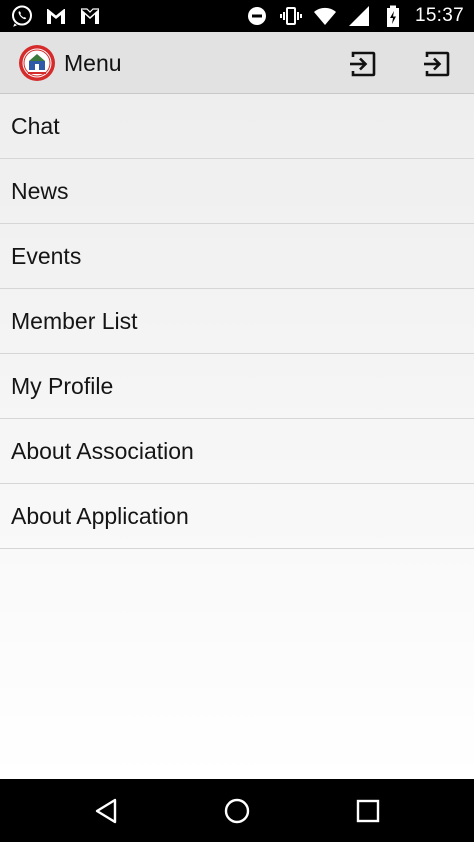  Describe the element at coordinates (90, 16) in the screenshot. I see `mail-m-icon` at that location.